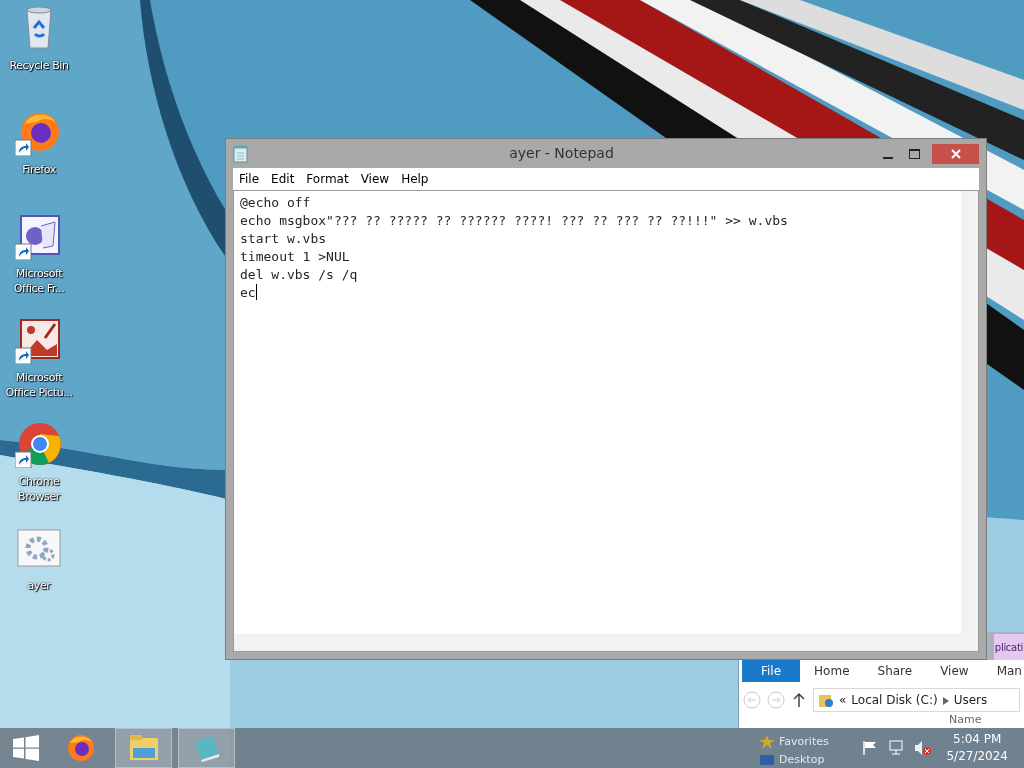 The width and height of the screenshot is (1024, 768). I want to click on breadcrumb-item: Local Disk (C:), so click(894, 700).